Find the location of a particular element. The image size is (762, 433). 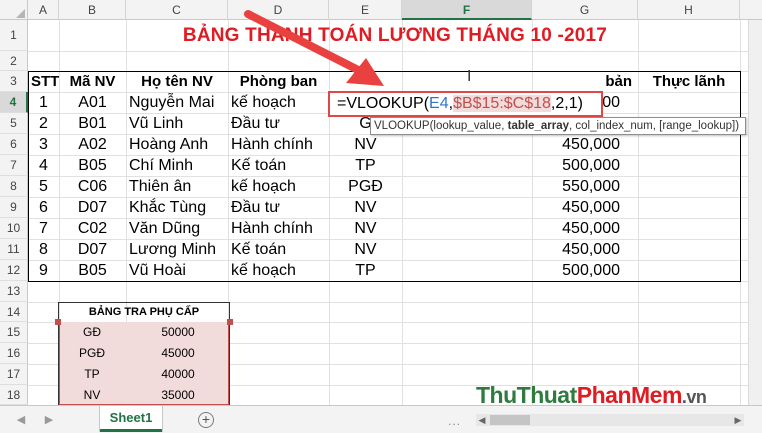

horizontal-scroll-thumb is located at coordinates (510, 420).